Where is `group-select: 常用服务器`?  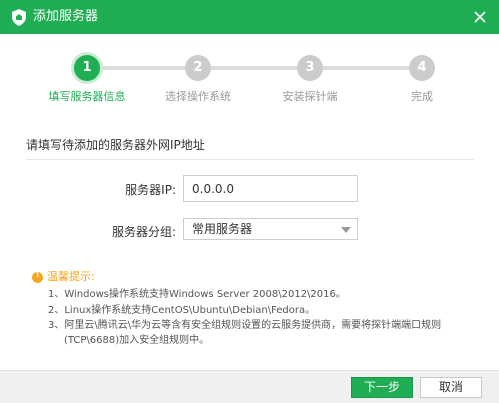 group-select: 常用服务器 is located at coordinates (270, 229).